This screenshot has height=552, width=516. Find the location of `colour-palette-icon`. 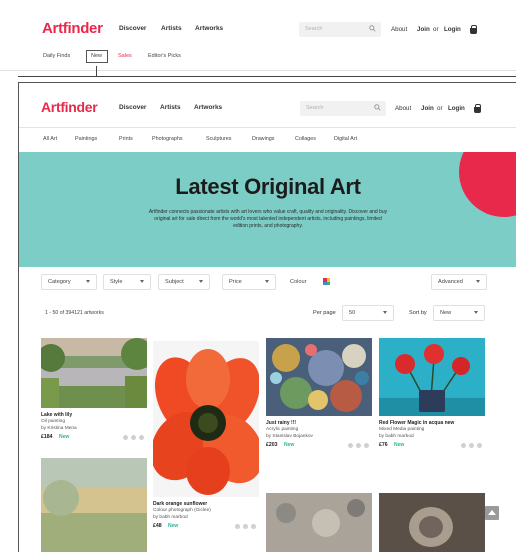

colour-palette-icon is located at coordinates (326, 281).